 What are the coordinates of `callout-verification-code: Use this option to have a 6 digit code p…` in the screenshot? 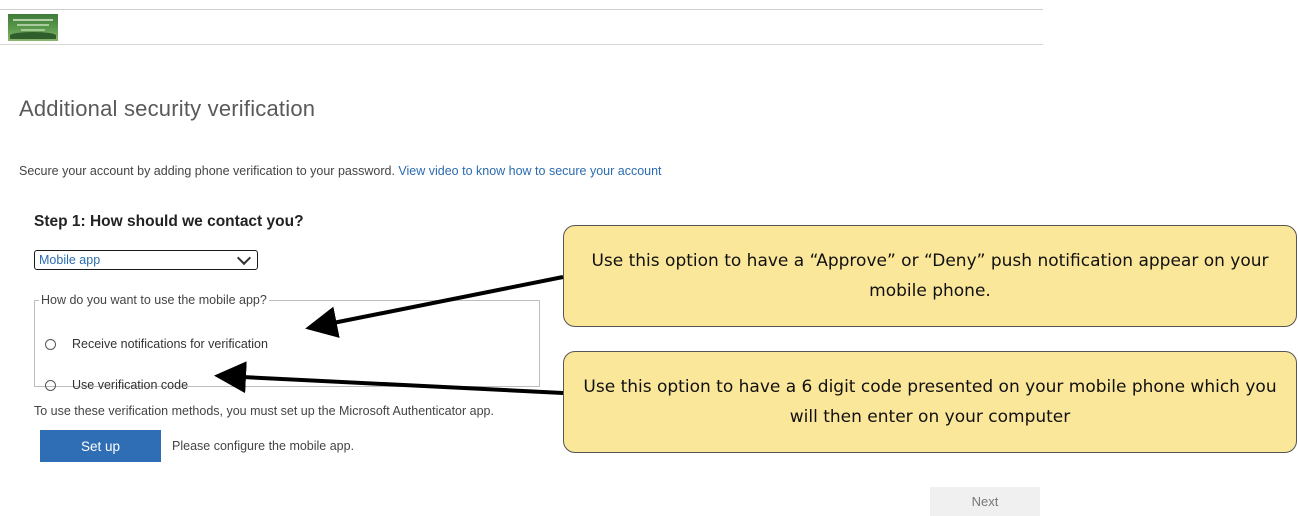 It's located at (930, 402).